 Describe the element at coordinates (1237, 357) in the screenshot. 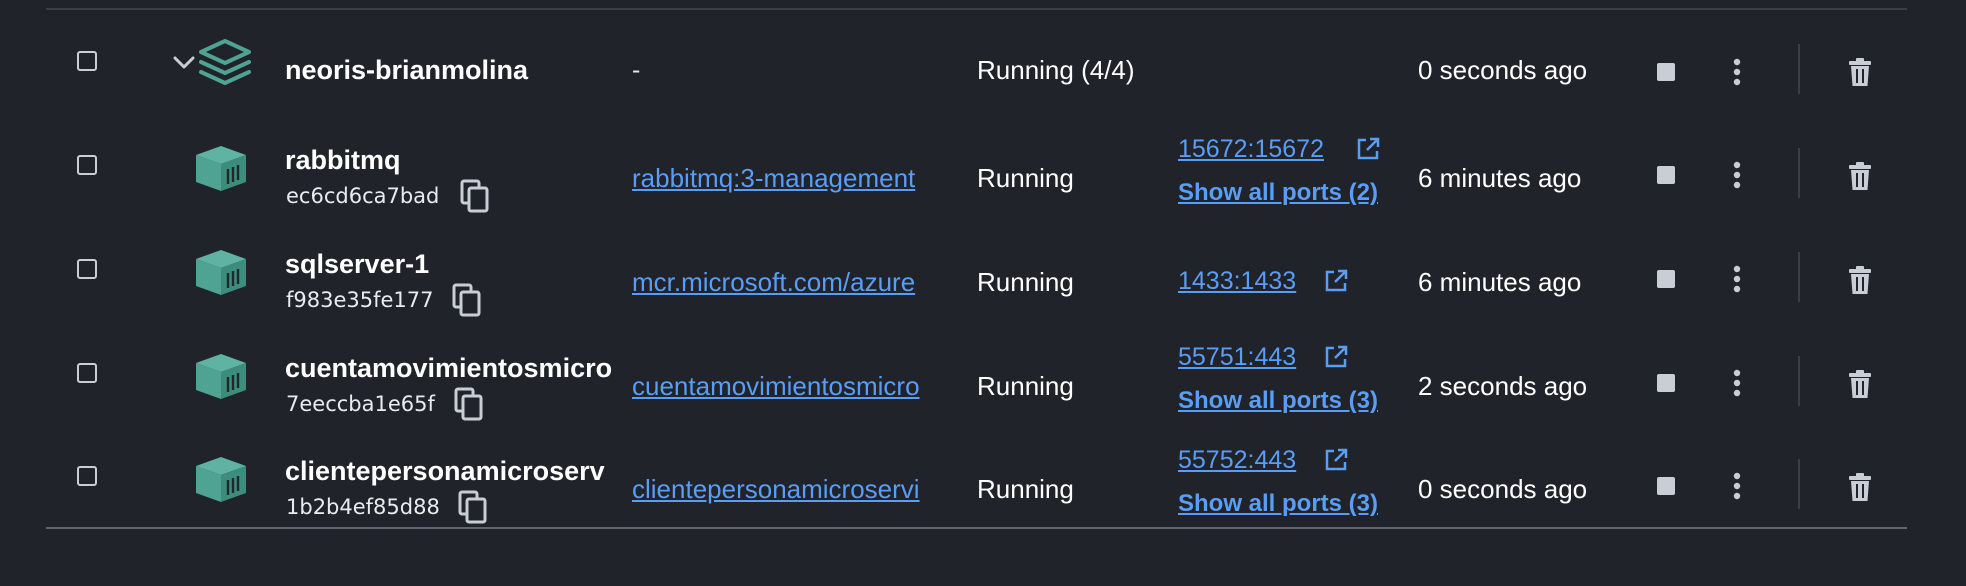

I see `port-link: 55751:443` at that location.